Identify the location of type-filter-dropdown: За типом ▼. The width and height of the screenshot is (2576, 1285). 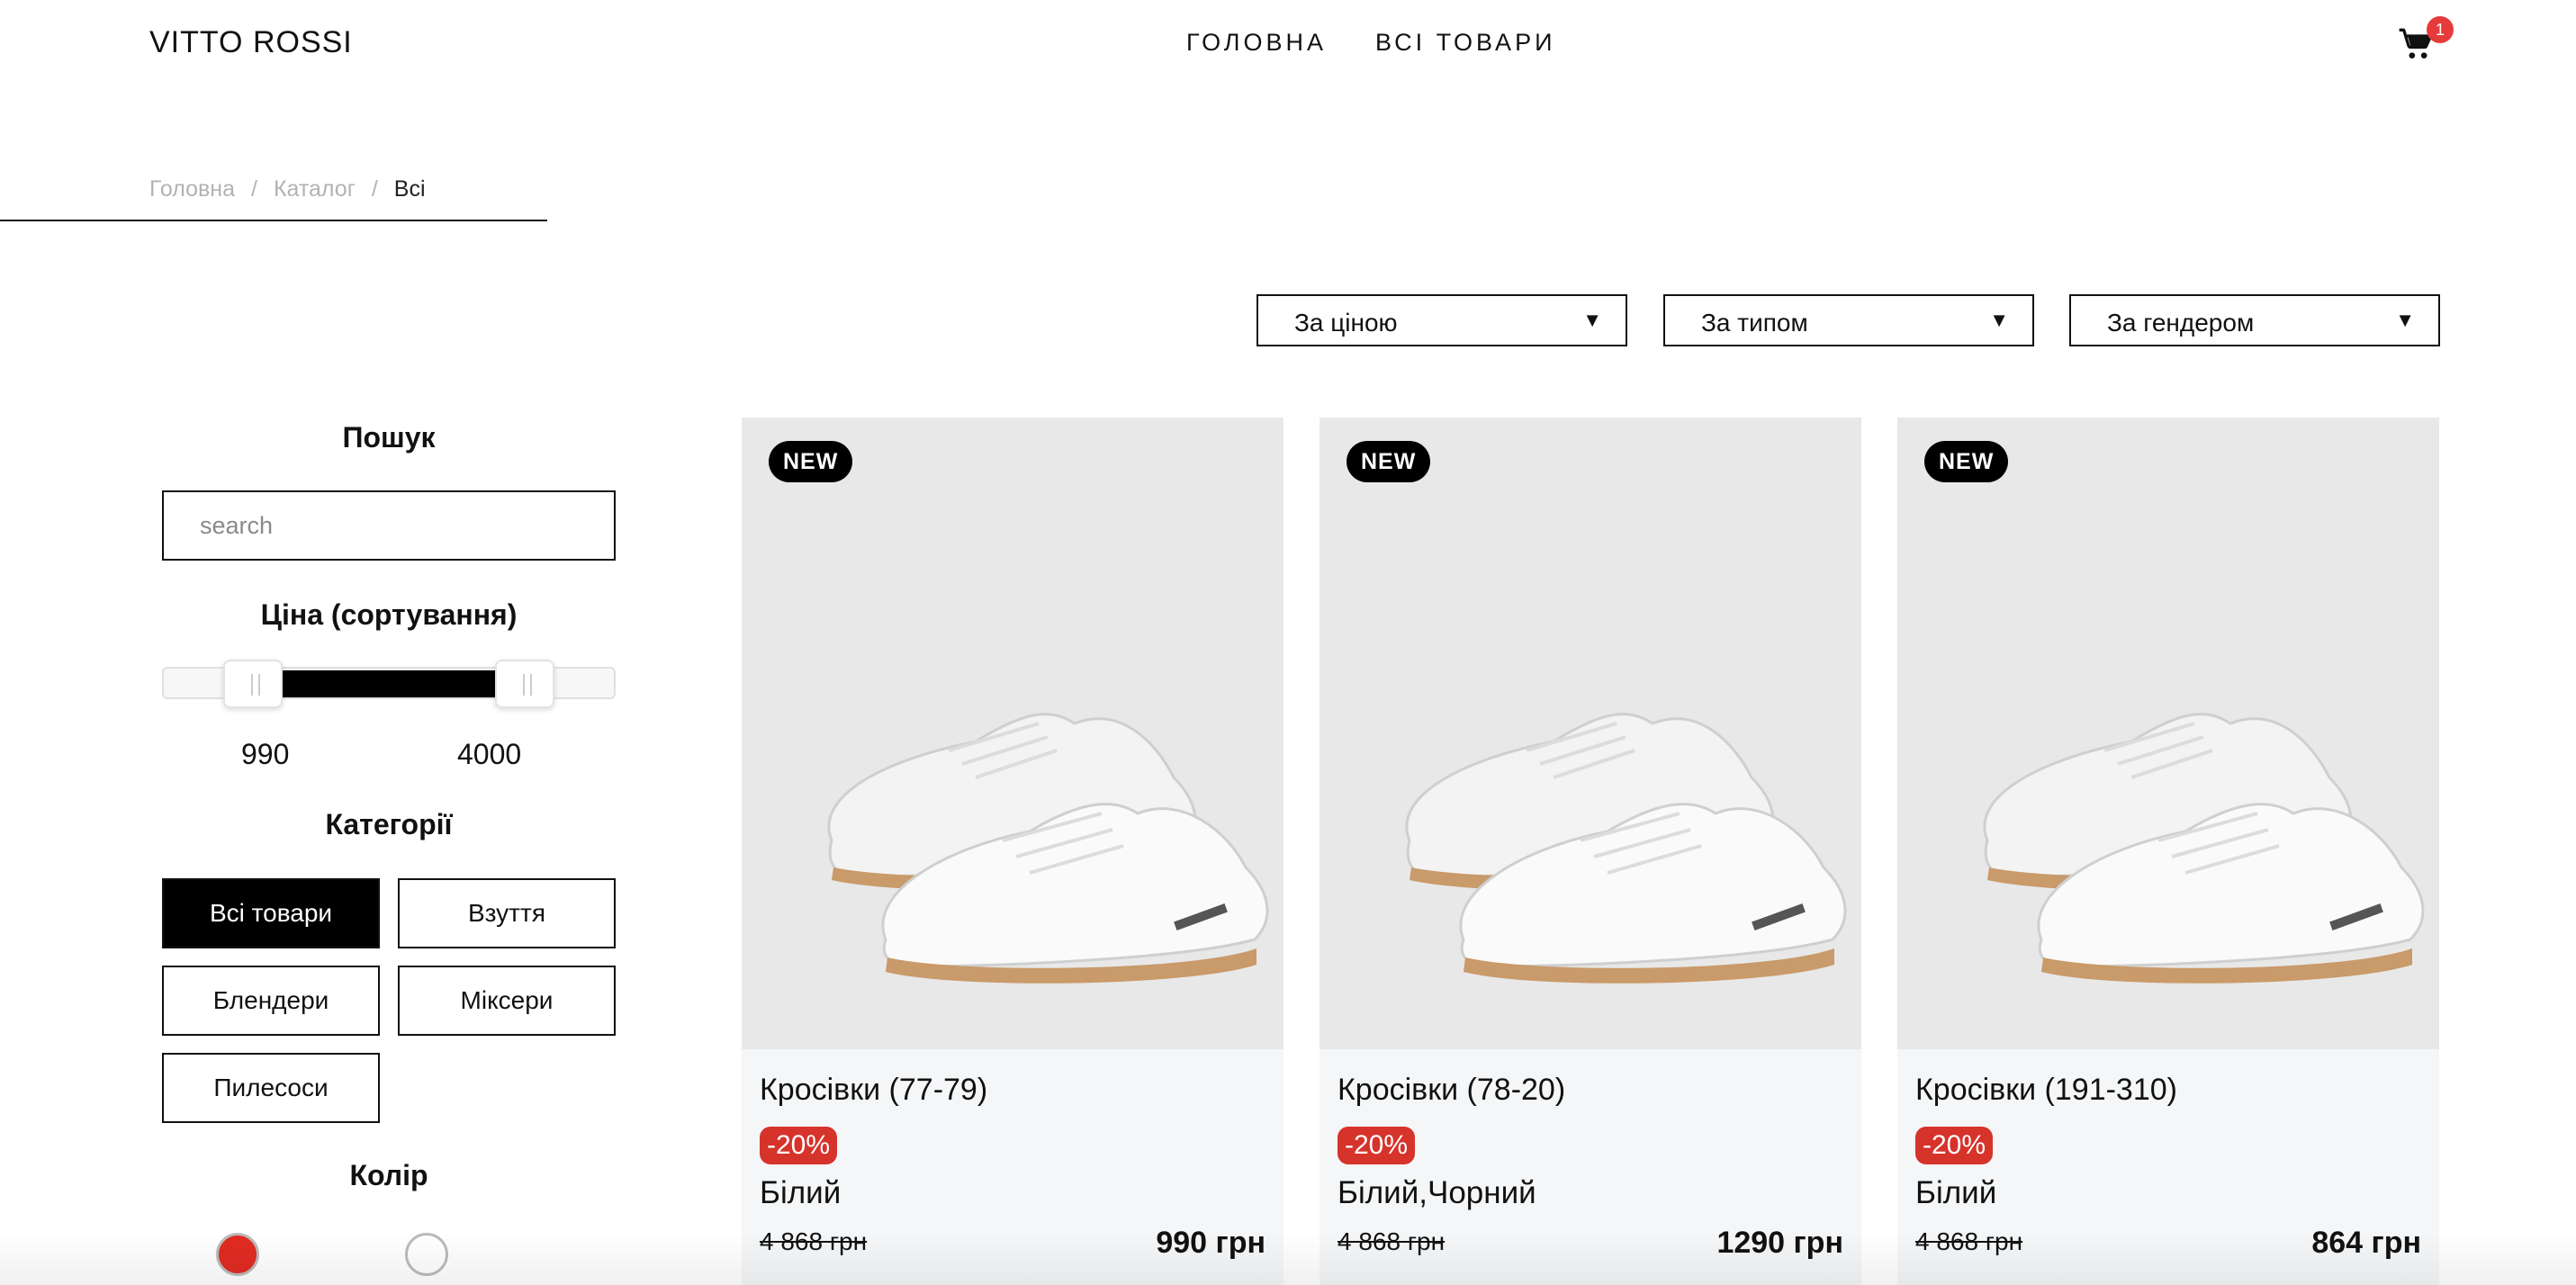
(1848, 320).